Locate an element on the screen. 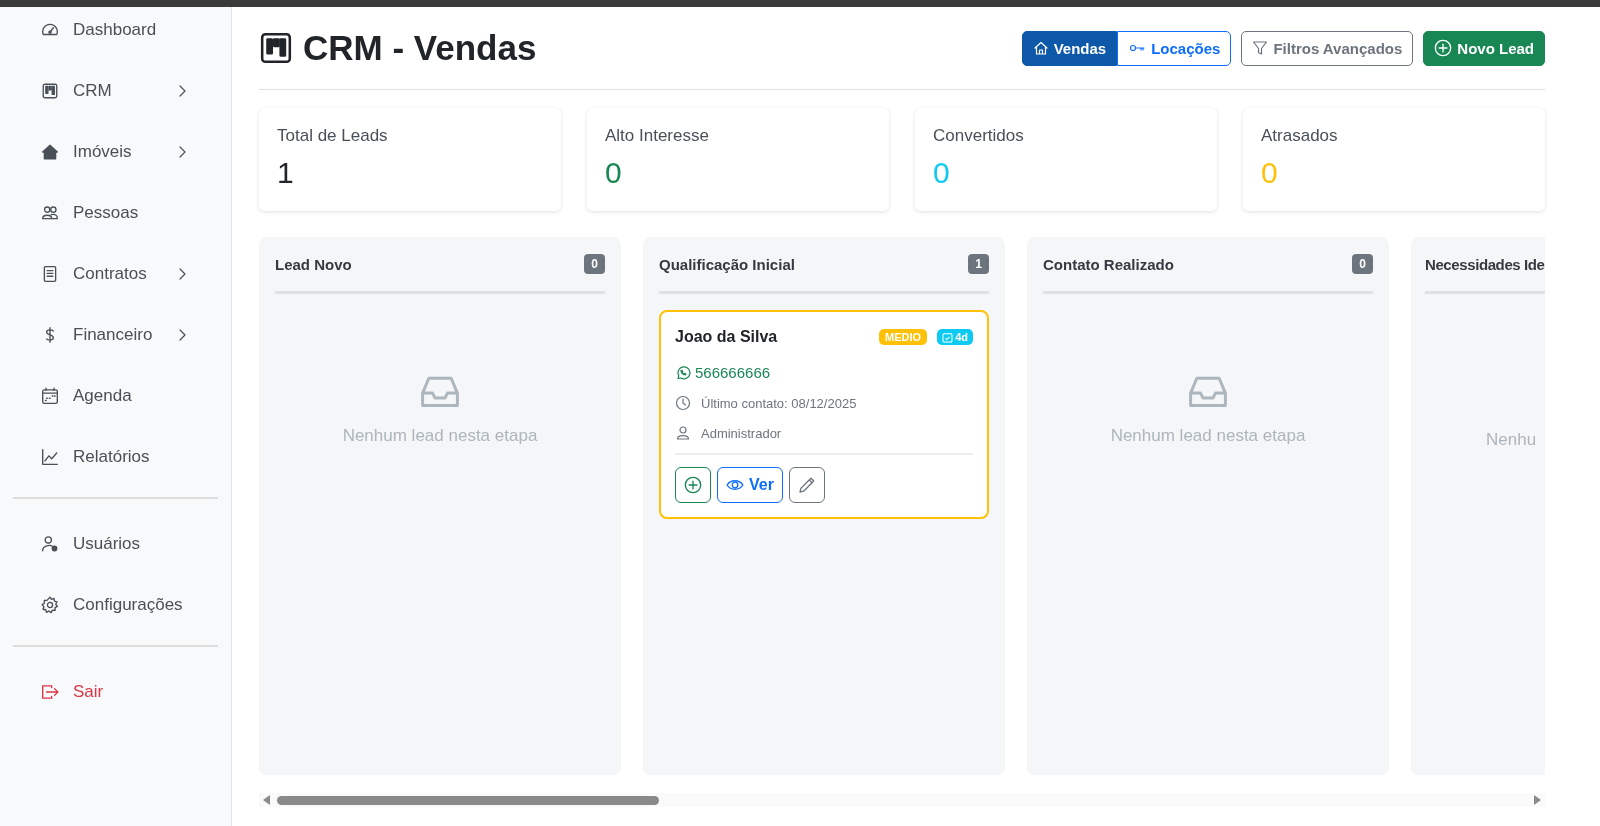 Image resolution: width=1600 pixels, height=826 pixels. add-button is located at coordinates (693, 485).